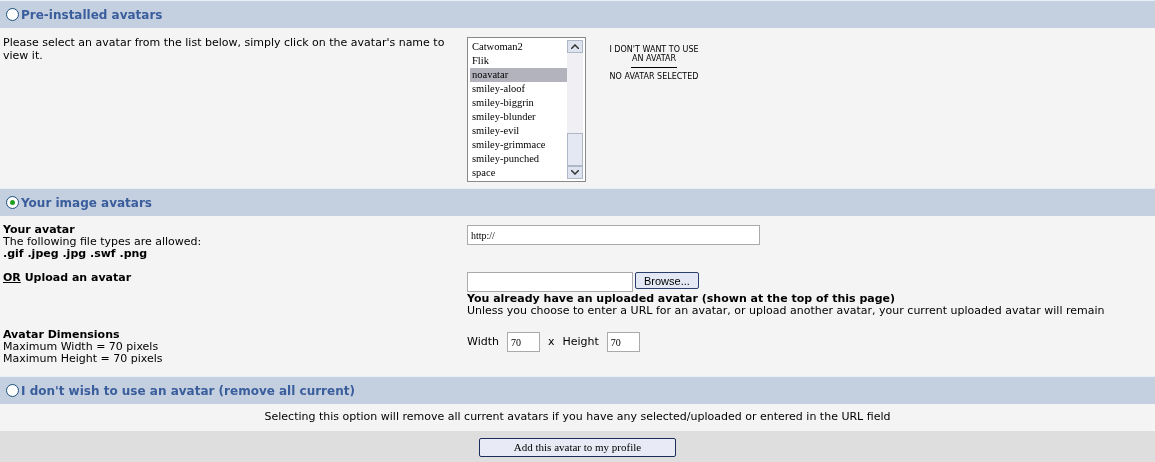 The height and width of the screenshot is (462, 1155). What do you see at coordinates (580, 342) in the screenshot?
I see `height-label: Height` at bounding box center [580, 342].